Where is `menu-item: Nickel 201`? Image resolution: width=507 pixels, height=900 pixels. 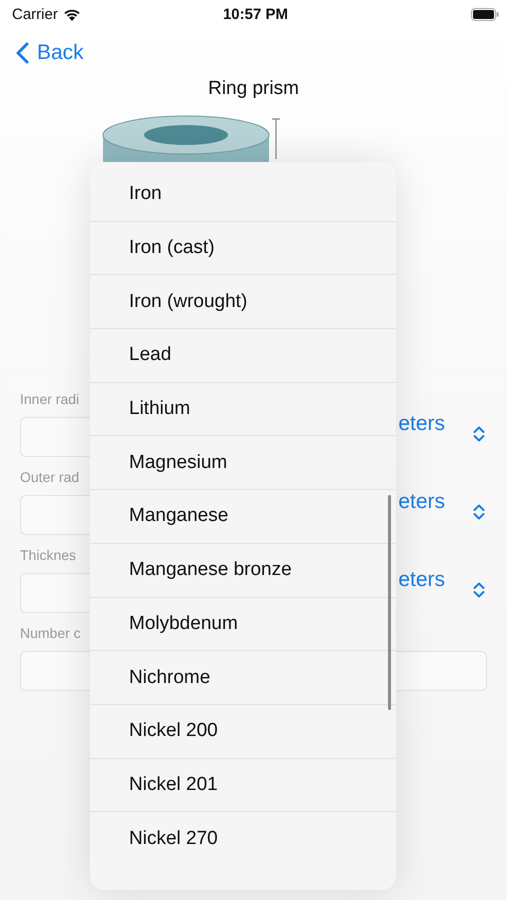 menu-item: Nickel 201 is located at coordinates (243, 785).